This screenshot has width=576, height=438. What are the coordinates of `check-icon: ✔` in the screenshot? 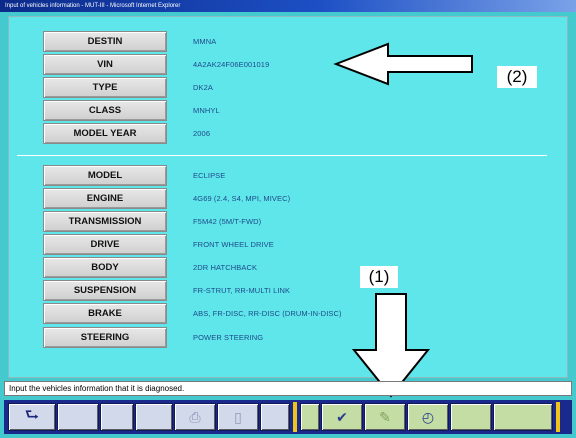 It's located at (342, 416).